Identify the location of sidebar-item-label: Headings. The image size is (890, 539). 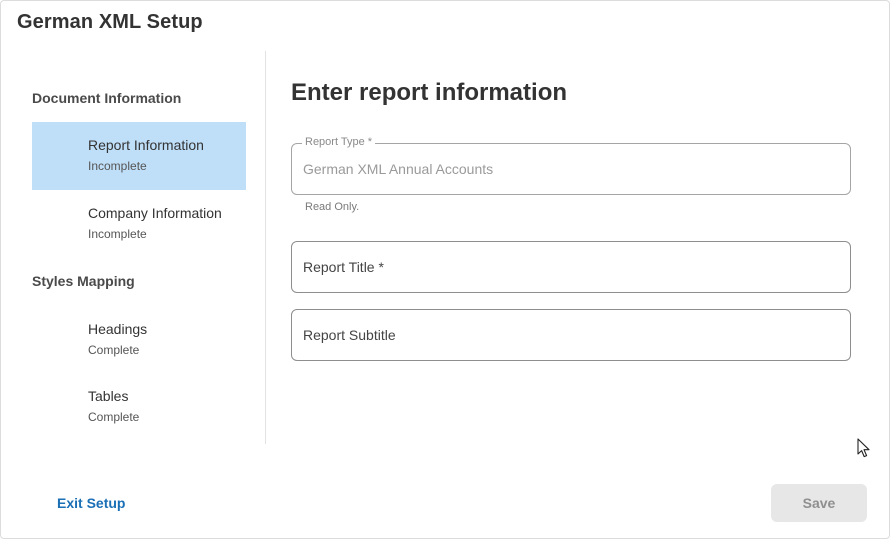
(118, 329).